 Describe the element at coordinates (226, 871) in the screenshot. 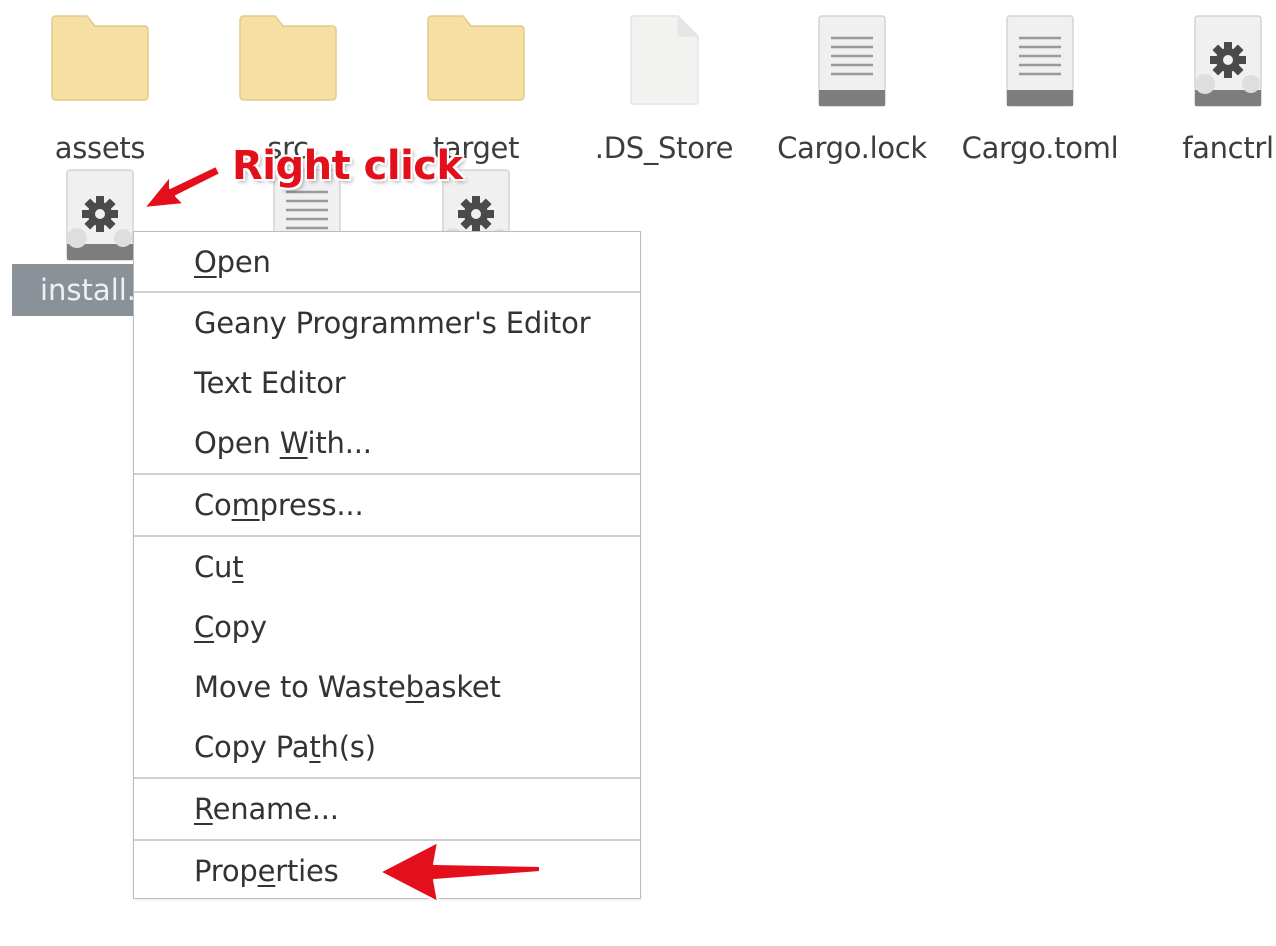

I see `menu-item-label: Prop` at that location.